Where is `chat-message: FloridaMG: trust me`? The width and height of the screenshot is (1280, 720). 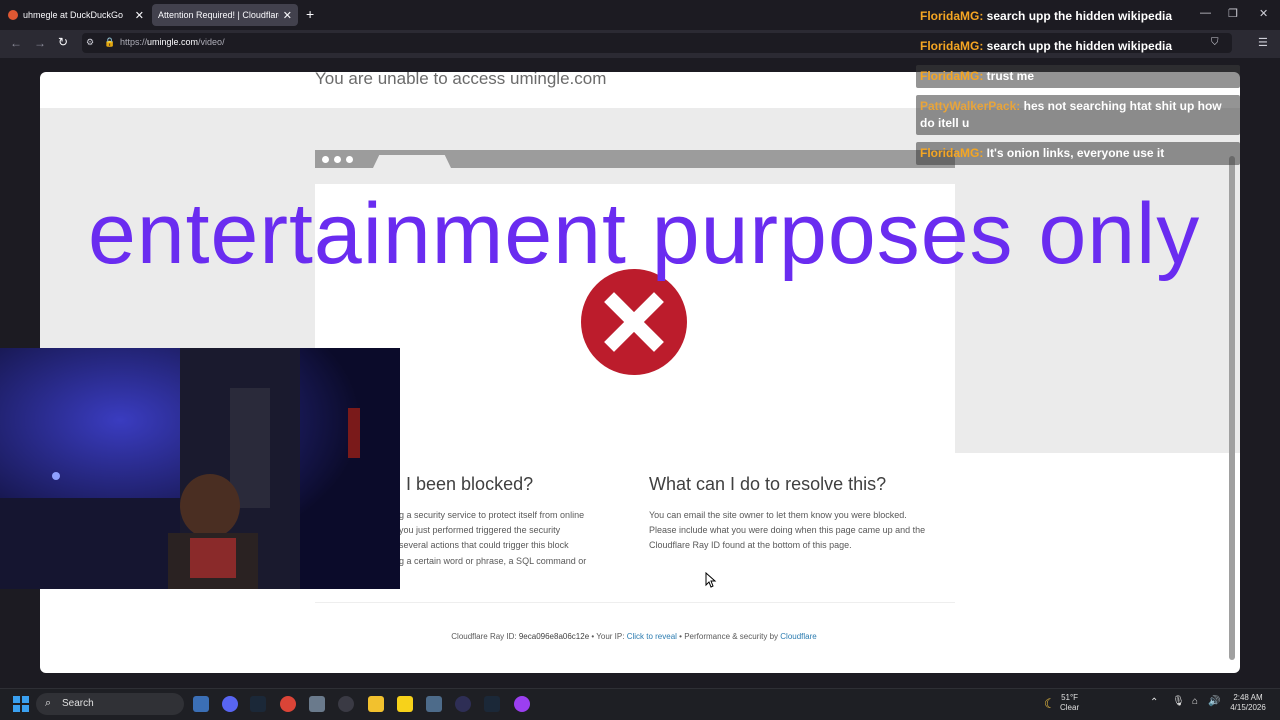 chat-message: FloridaMG: trust me is located at coordinates (1078, 76).